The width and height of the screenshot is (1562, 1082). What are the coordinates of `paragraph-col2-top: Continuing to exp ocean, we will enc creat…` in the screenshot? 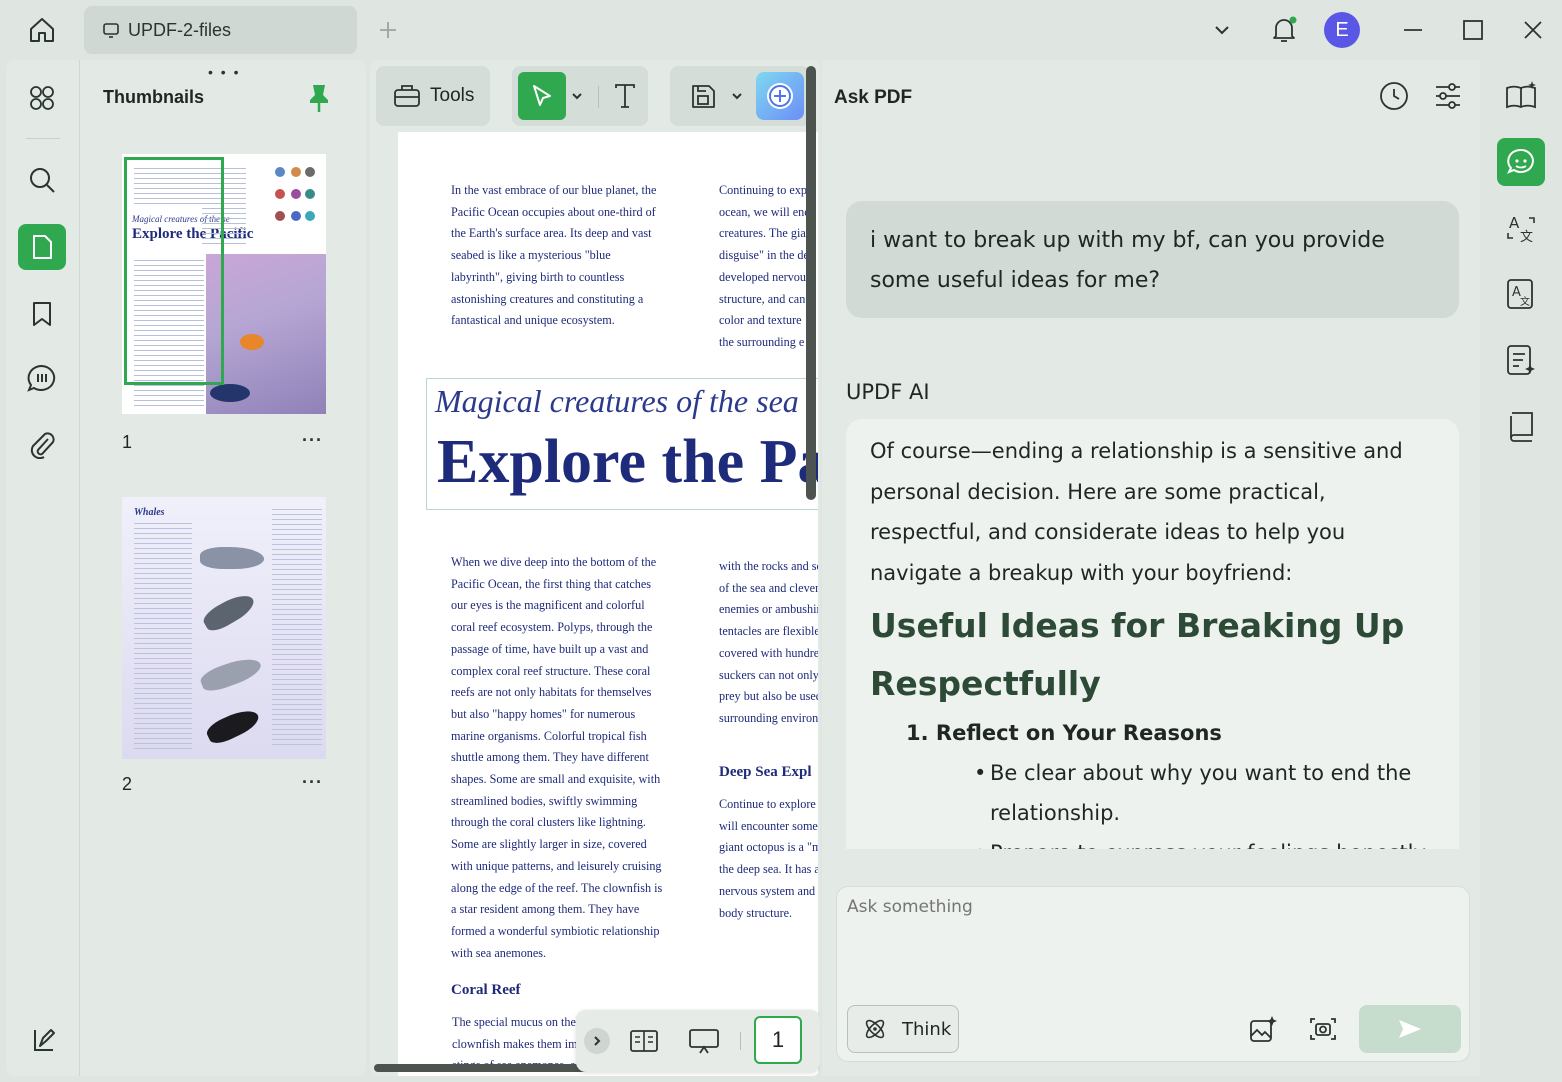 It's located at (764, 266).